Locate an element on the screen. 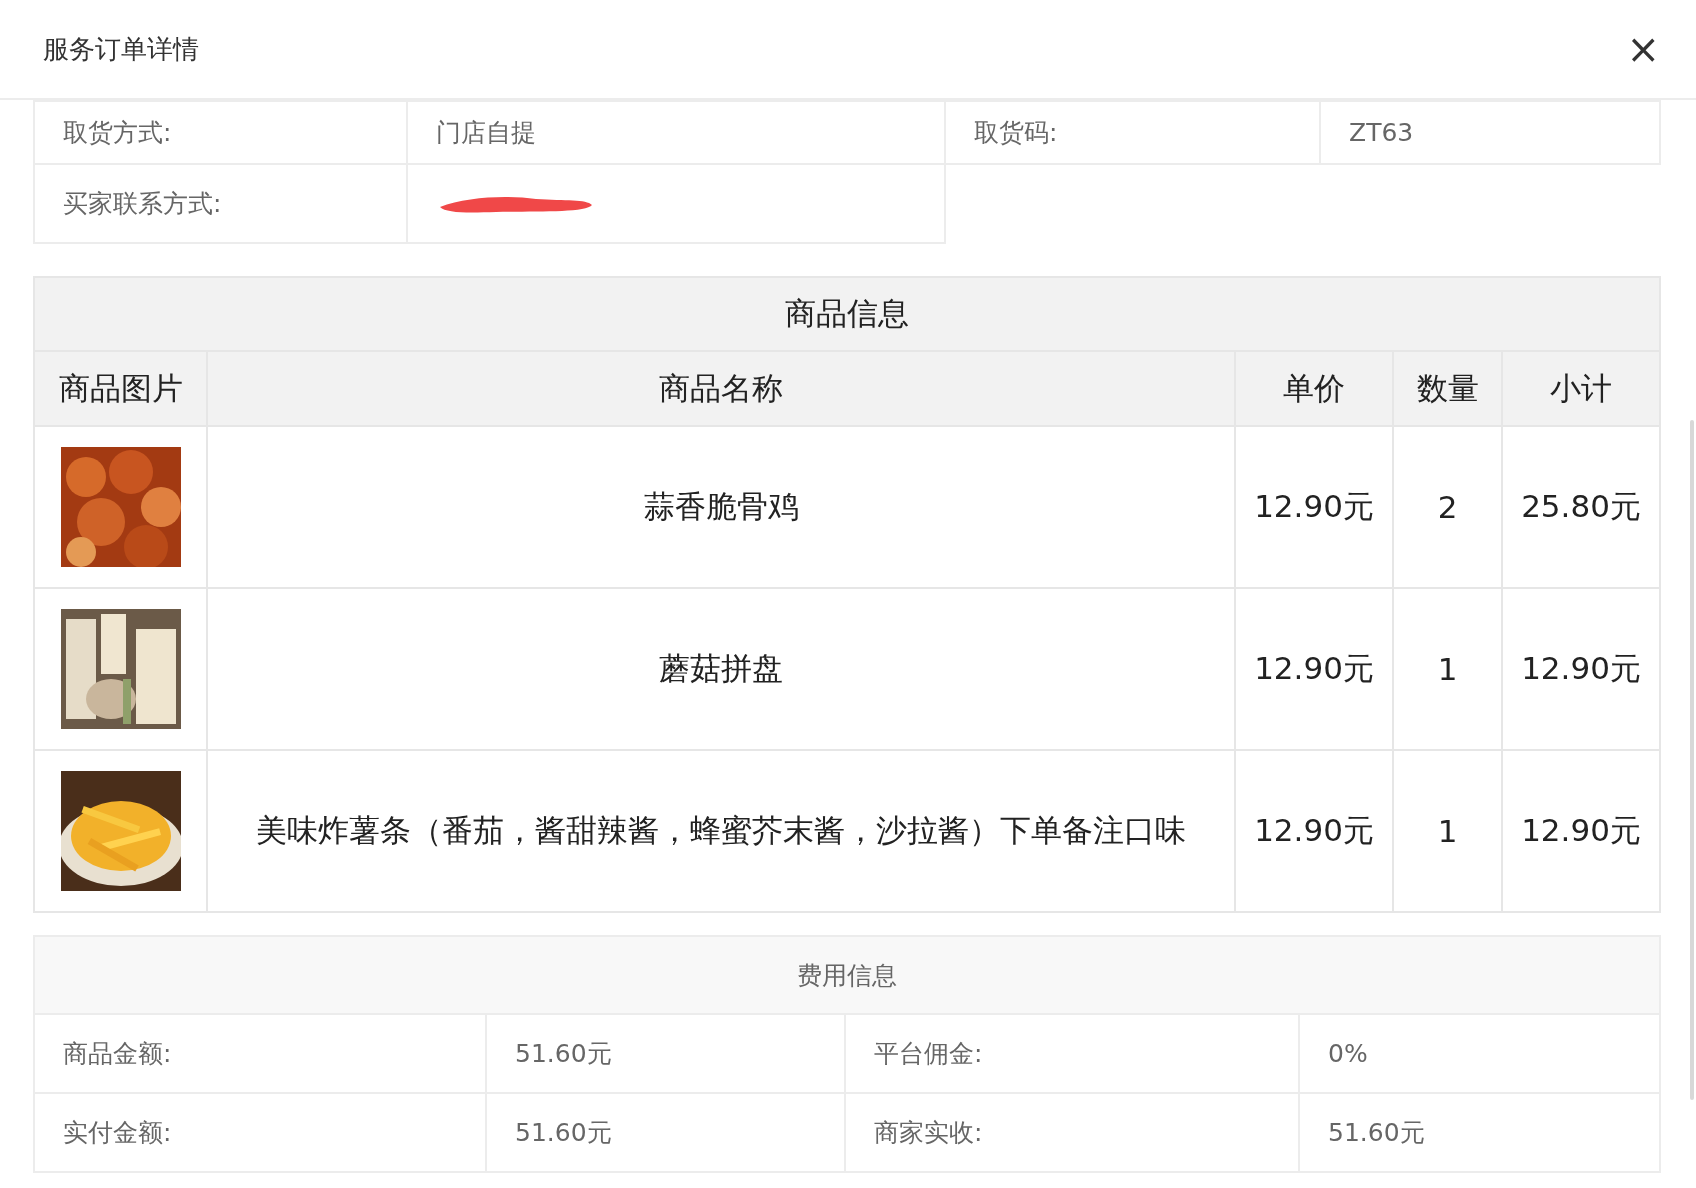 The height and width of the screenshot is (1188, 1696). table-cell: 美味炸薯条（番茄，酱甜辣酱，蜂蜜芥末酱，沙拉酱）下单备注口味 is located at coordinates (721, 831).